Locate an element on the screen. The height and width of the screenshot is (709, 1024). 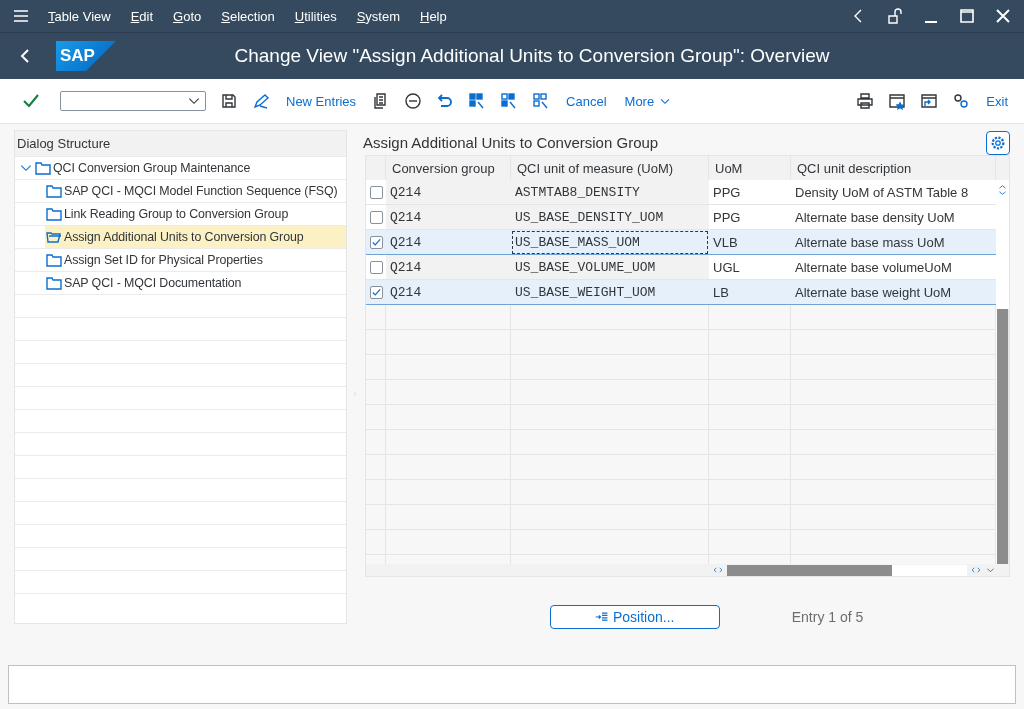
tree-item: Link Reading Group to Conversion Group is located at coordinates (168, 214).